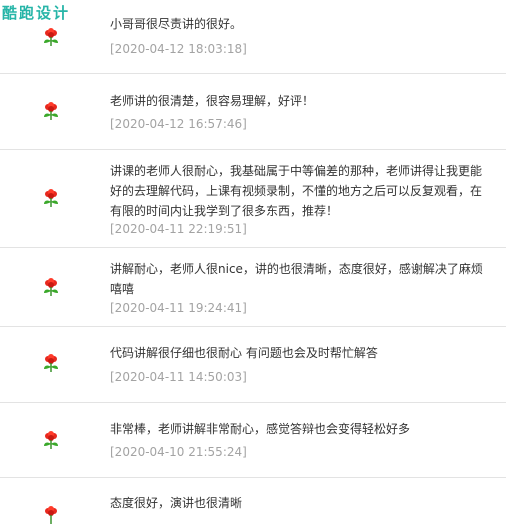  Describe the element at coordinates (212, 101) in the screenshot. I see `comment-text: 老师讲的很清楚，很容易理解，好评！` at that location.